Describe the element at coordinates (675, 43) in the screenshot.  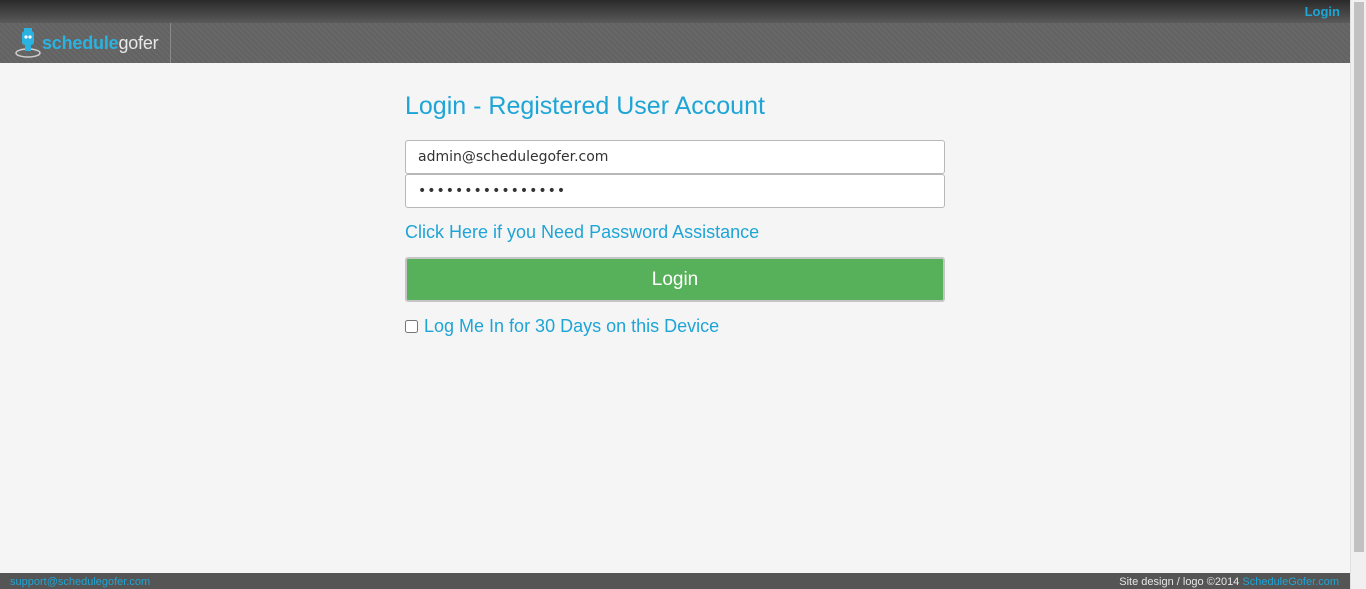
I see `site-header: schedulegofer` at that location.